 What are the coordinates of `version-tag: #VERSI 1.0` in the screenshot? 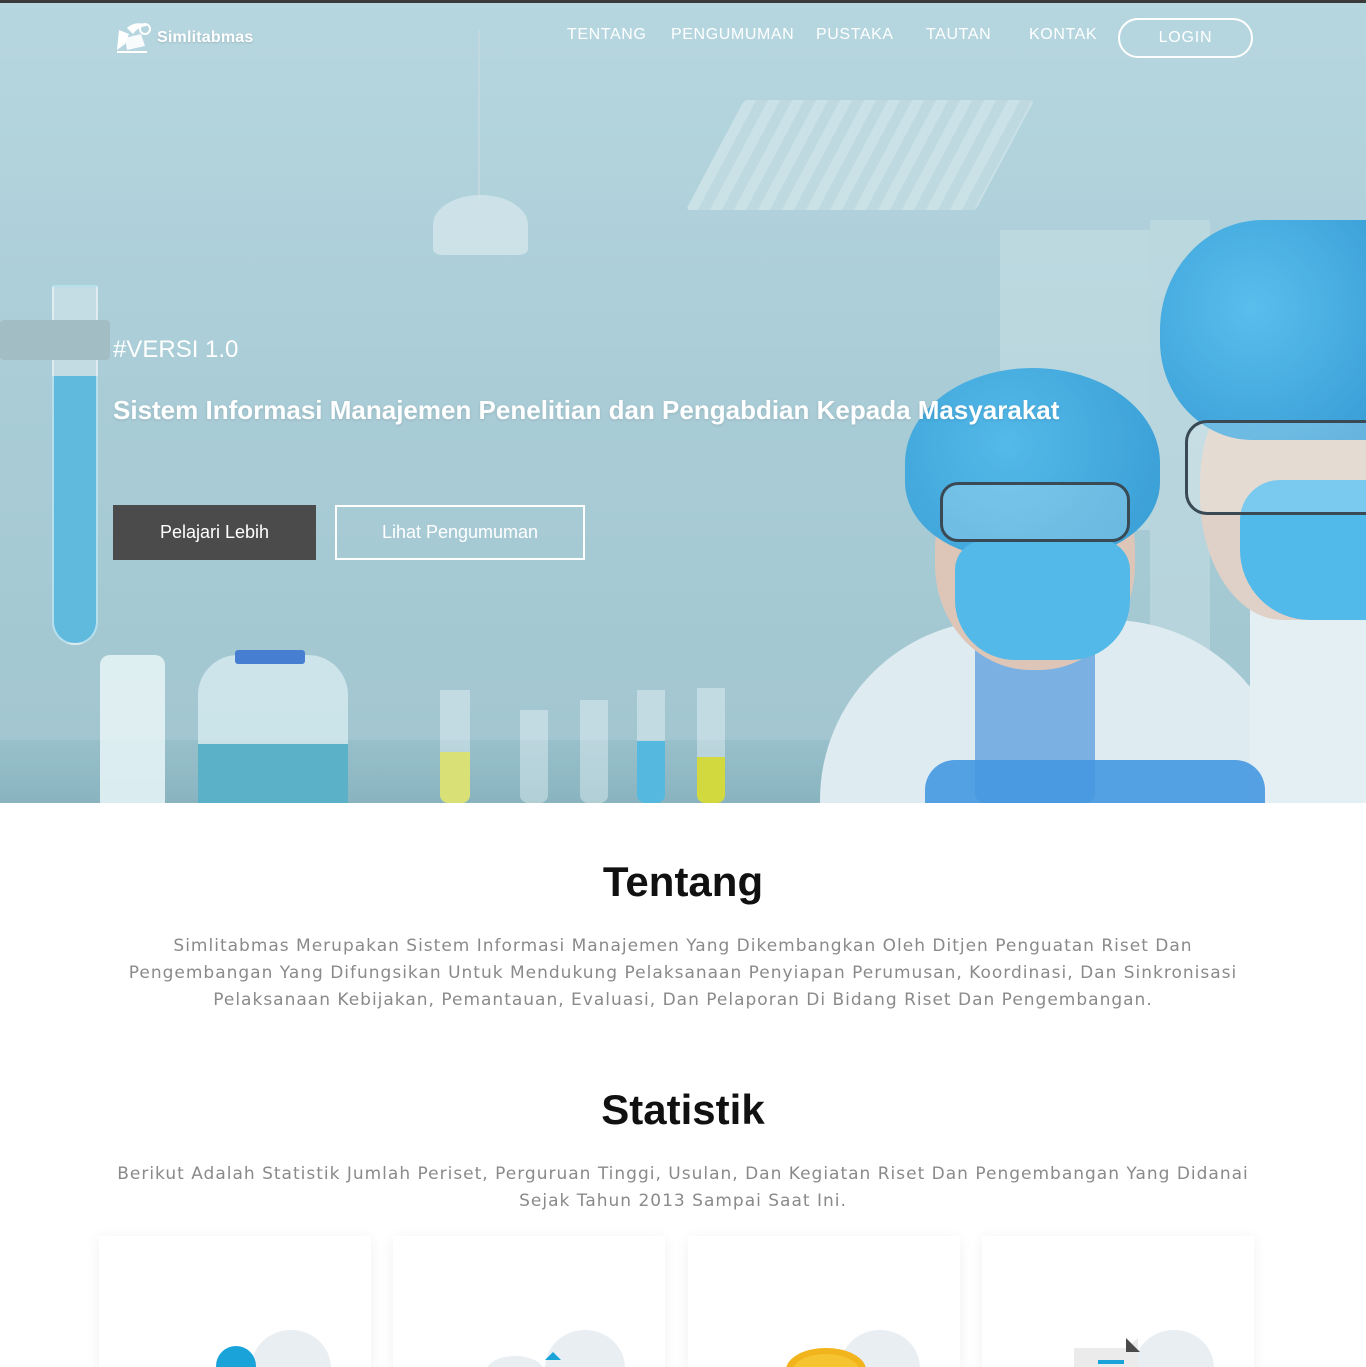 It's located at (176, 349).